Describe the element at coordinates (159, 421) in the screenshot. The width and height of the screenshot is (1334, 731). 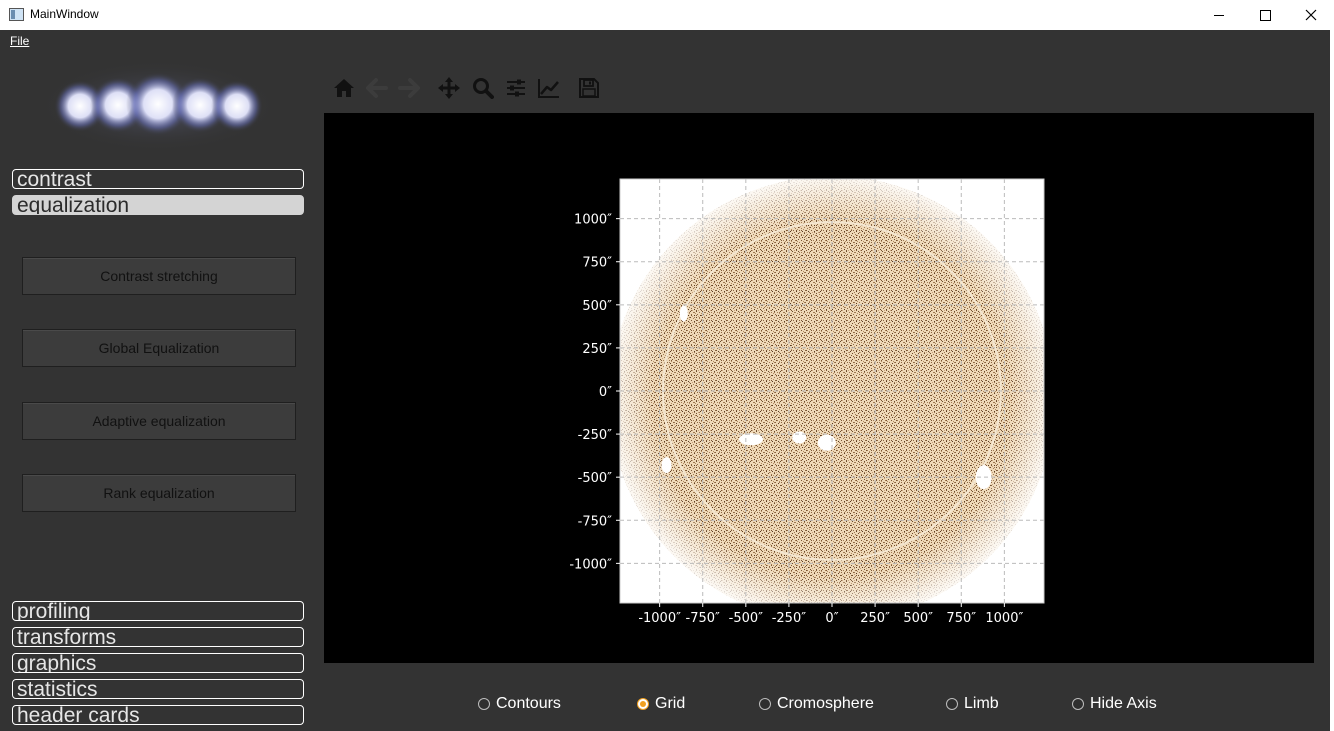
I see `adaptive-equalization-button: Adaptive equalization` at that location.